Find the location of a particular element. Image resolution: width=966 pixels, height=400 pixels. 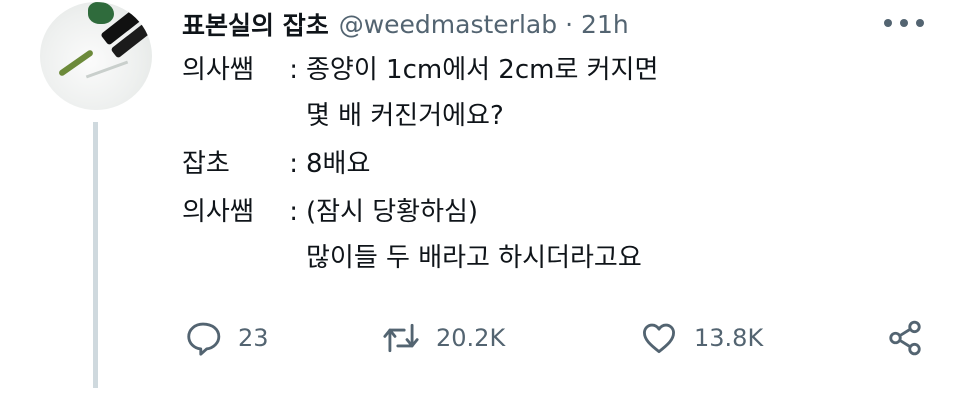

like-count: 13.8K is located at coordinates (729, 338).